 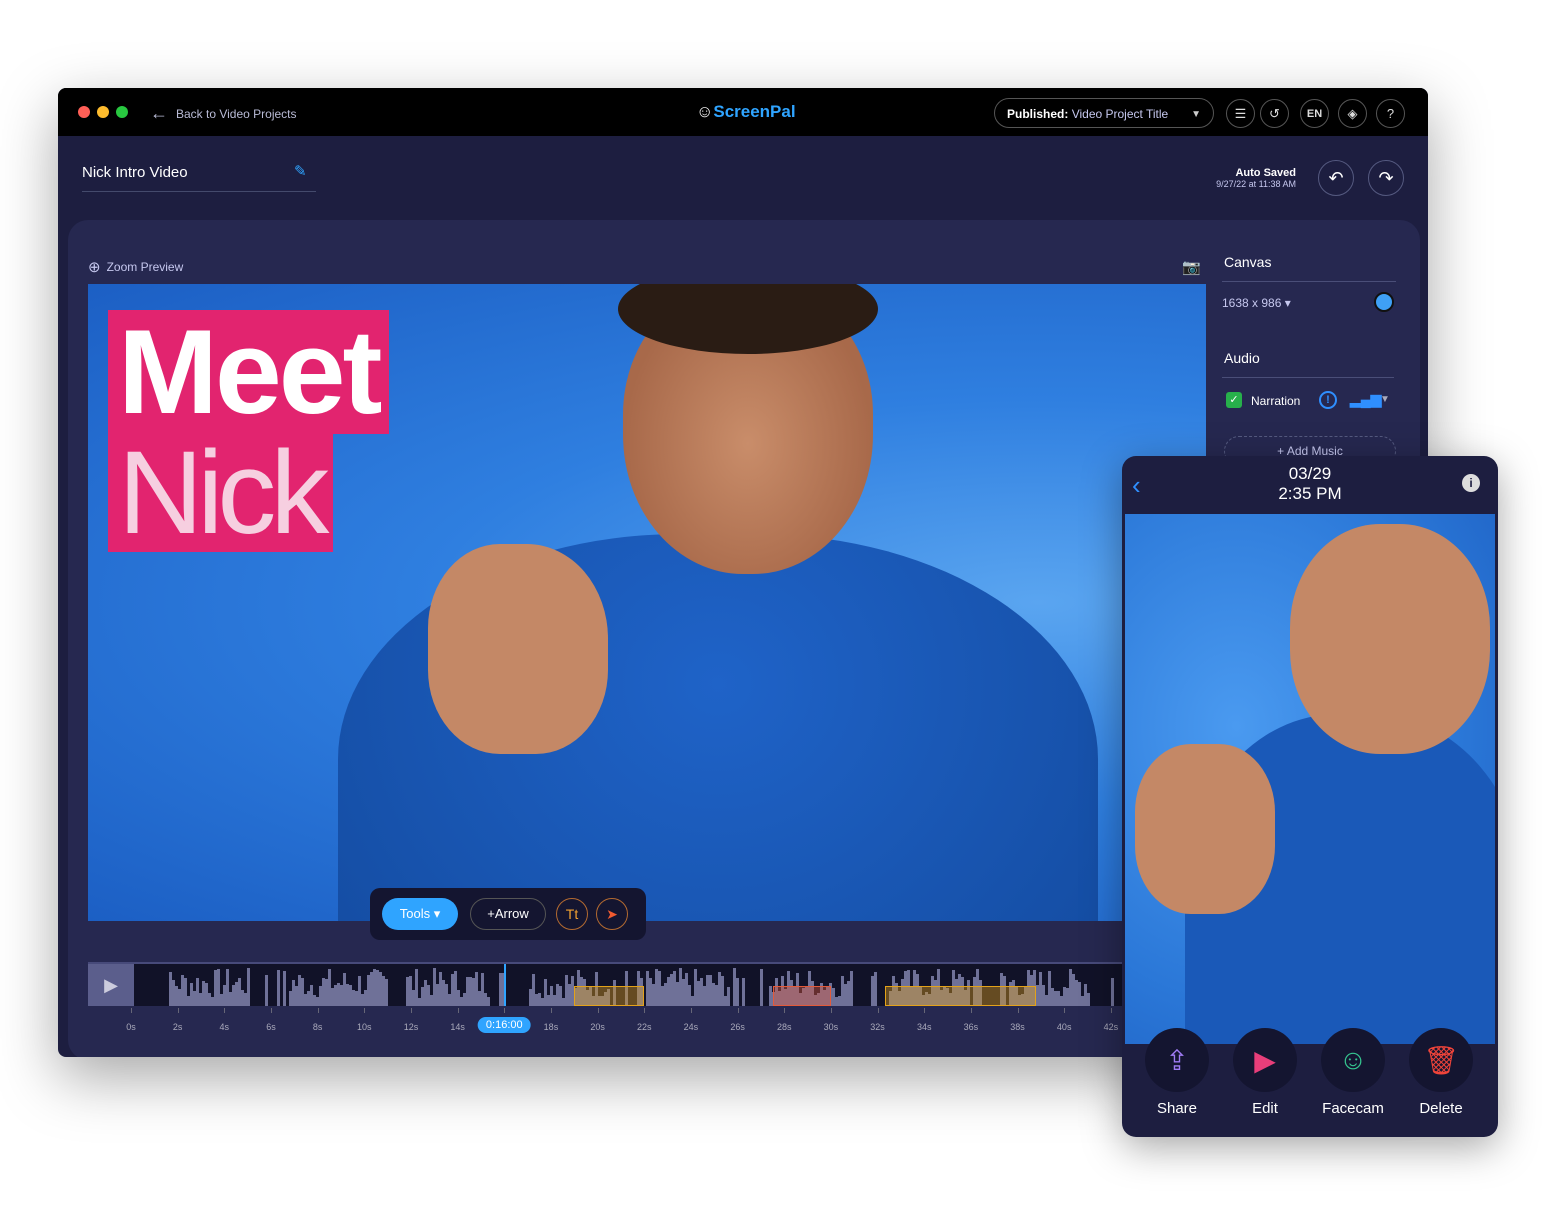 I want to click on tick-label: 6s, so click(x=271, y=1027).